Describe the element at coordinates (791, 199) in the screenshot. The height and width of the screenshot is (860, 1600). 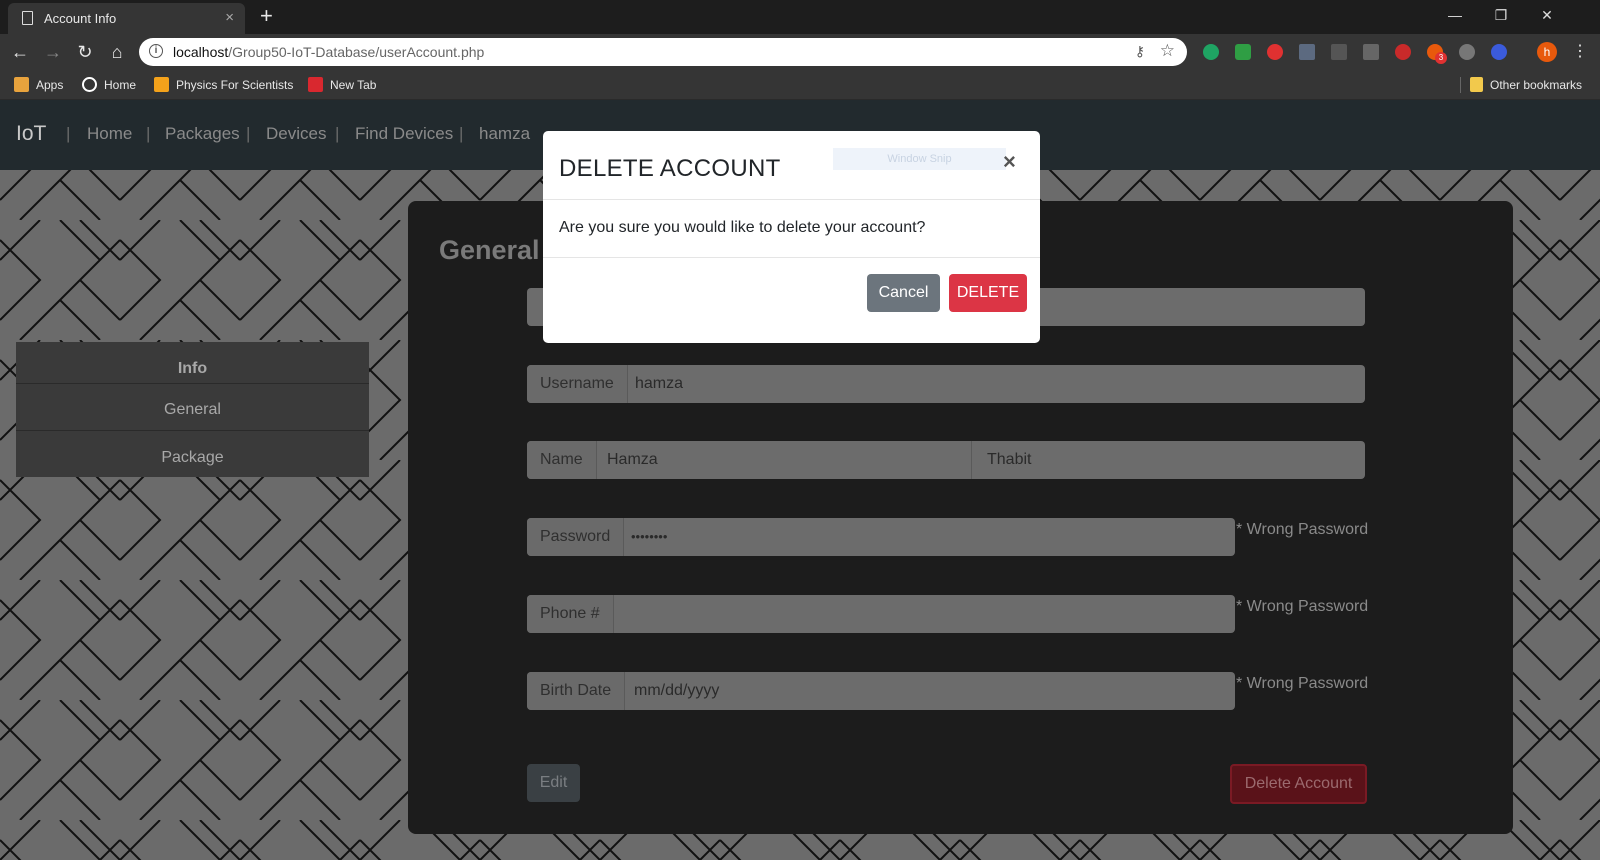
I see `modal-header-divider` at that location.